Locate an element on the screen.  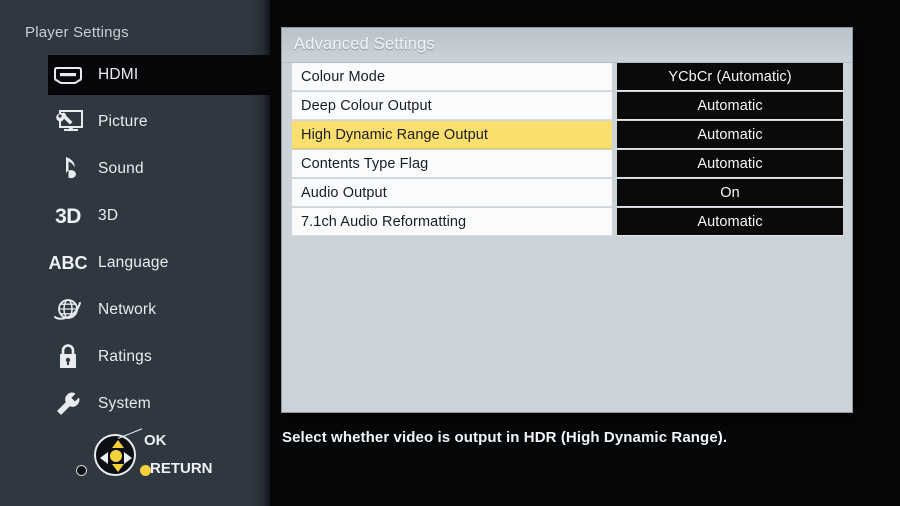
settings-row-label: Contents Type Flag is located at coordinates (365, 163).